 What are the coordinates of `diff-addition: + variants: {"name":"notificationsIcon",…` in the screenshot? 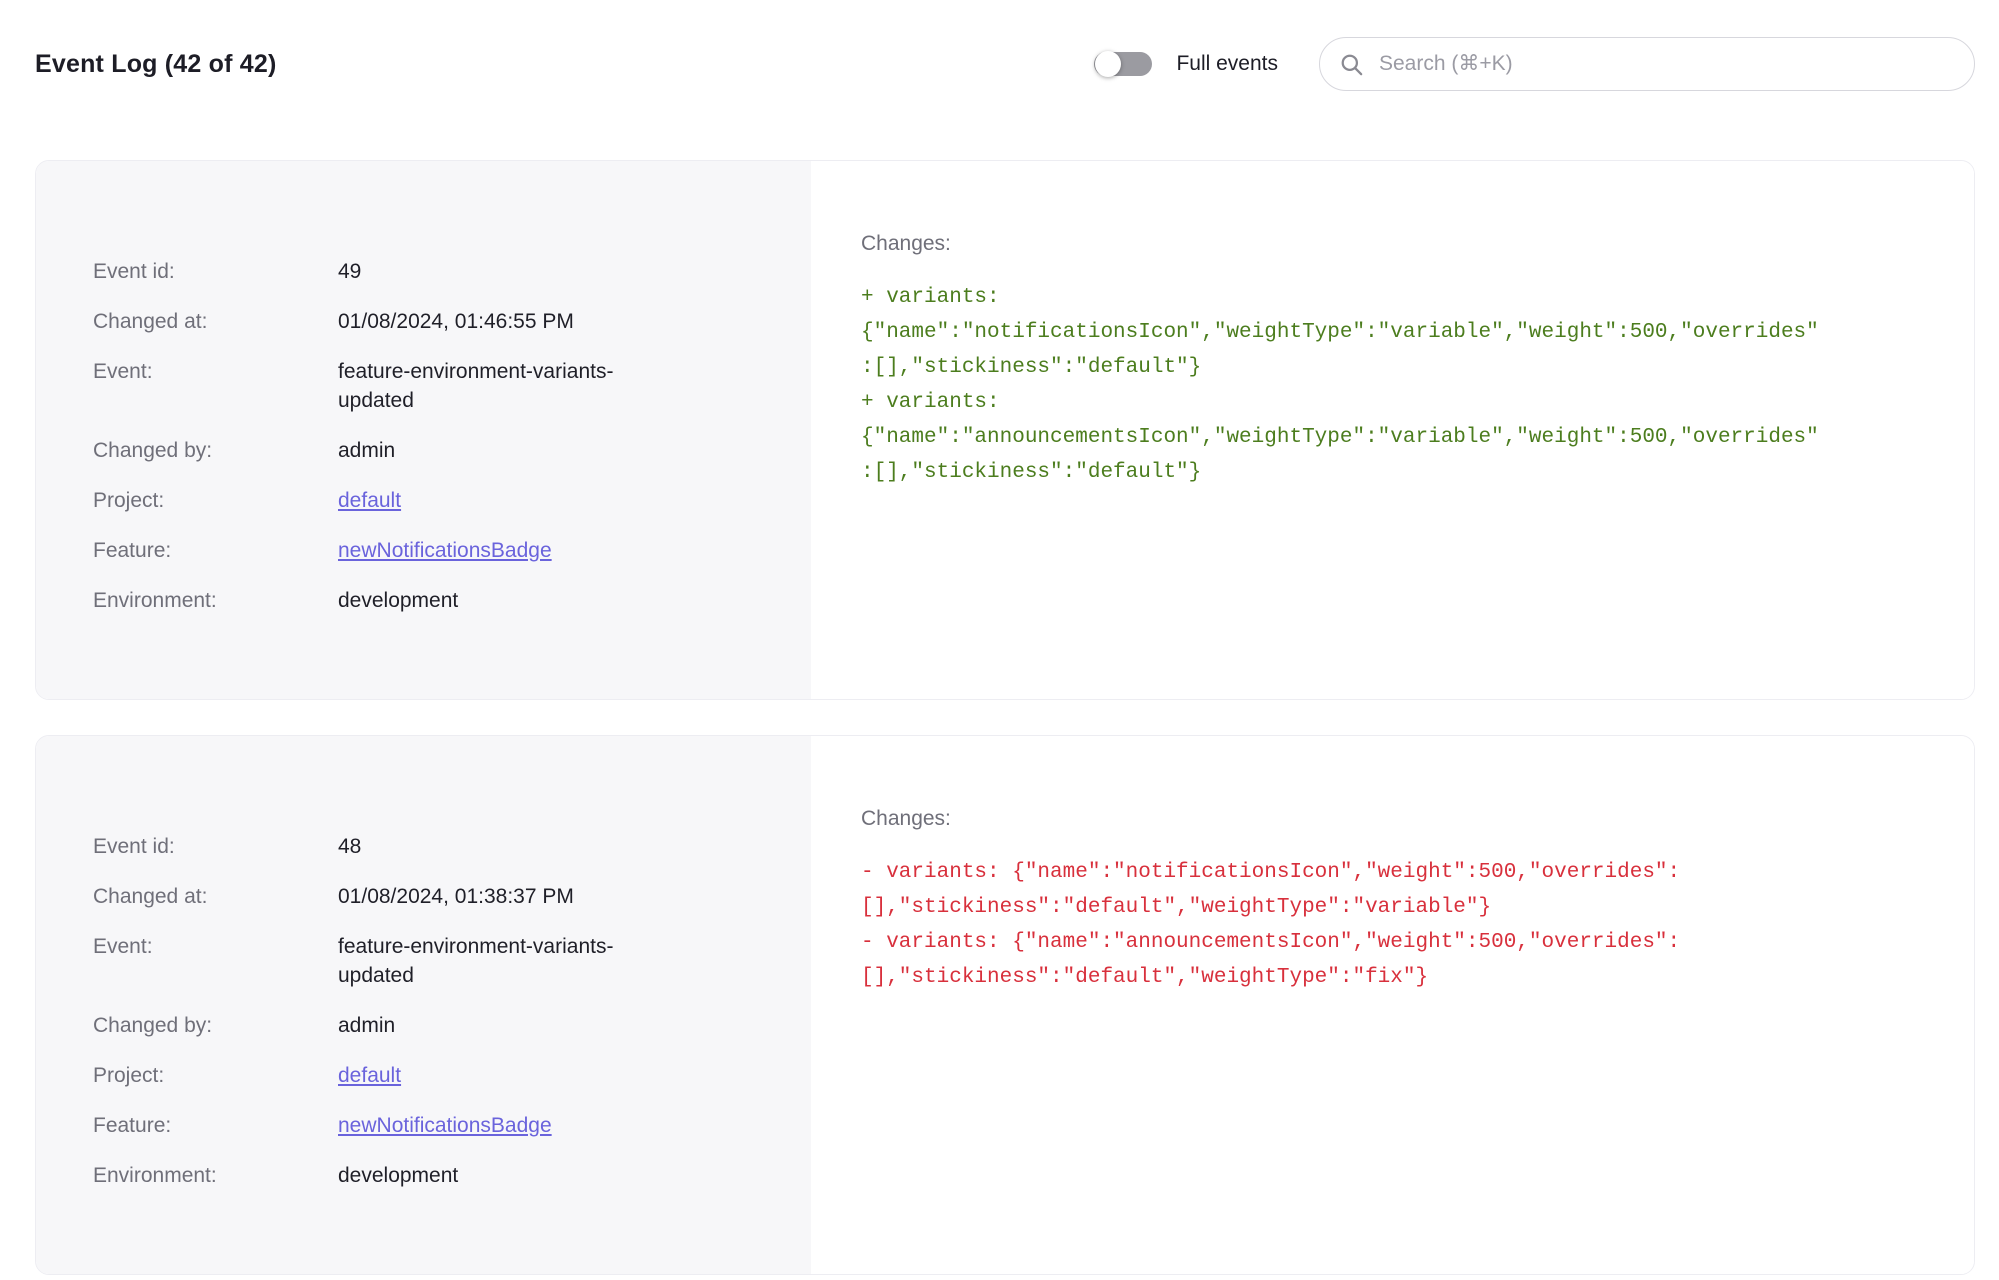 It's located at (1340, 332).